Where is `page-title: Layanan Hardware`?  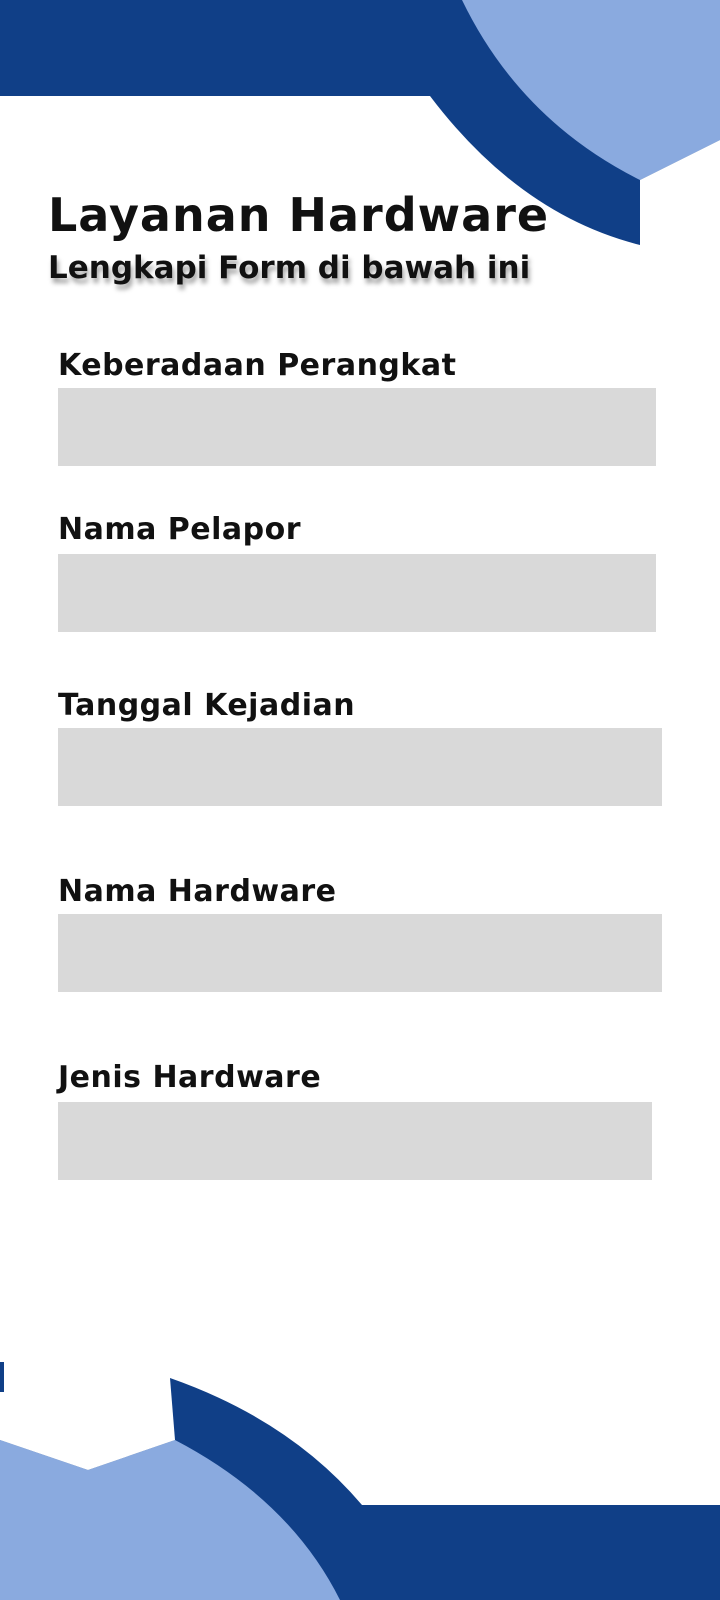
page-title: Layanan Hardware is located at coordinates (299, 215).